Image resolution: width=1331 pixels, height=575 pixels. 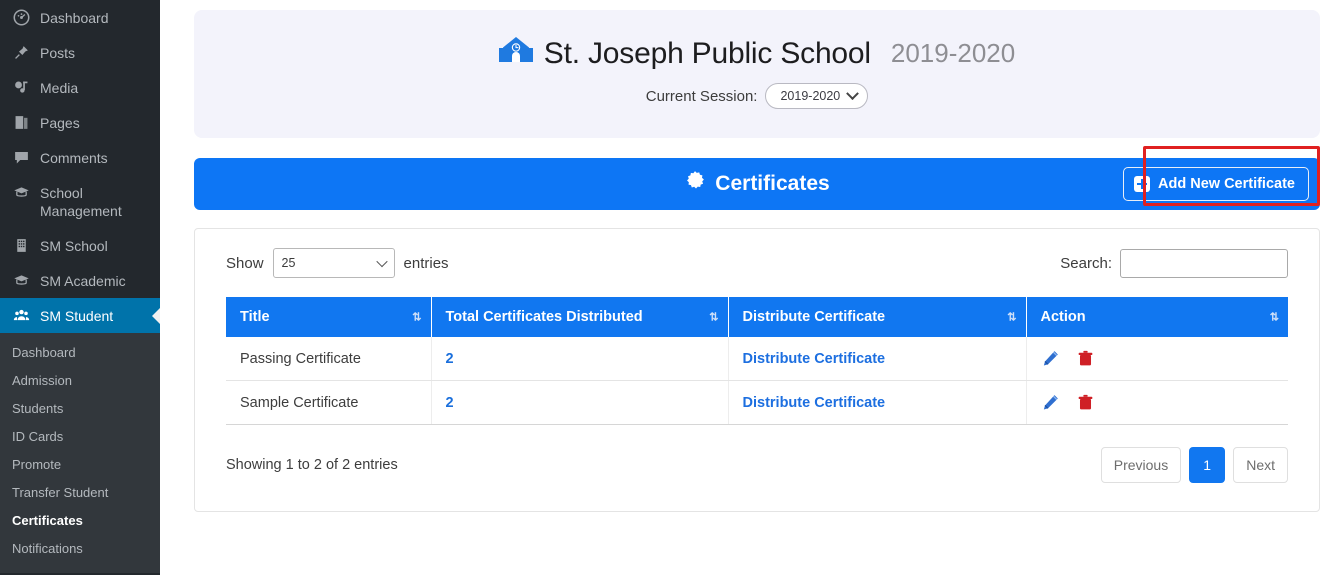 I want to click on sidebar-item-school-management: School Management, so click(x=80, y=201).